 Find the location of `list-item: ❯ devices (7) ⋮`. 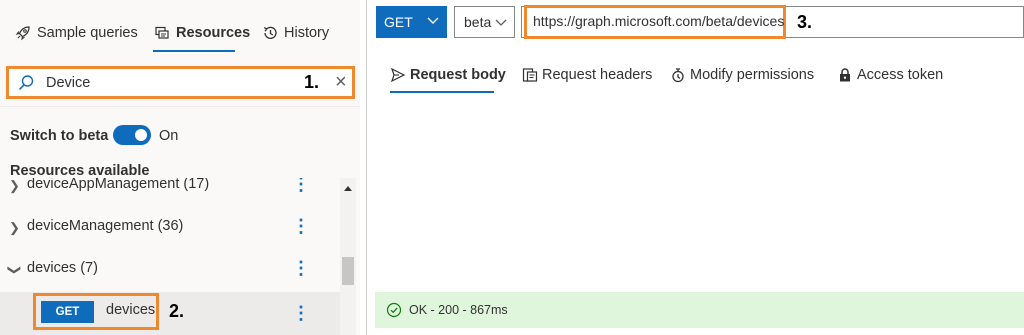

list-item: ❯ devices (7) ⋮ is located at coordinates (170, 270).